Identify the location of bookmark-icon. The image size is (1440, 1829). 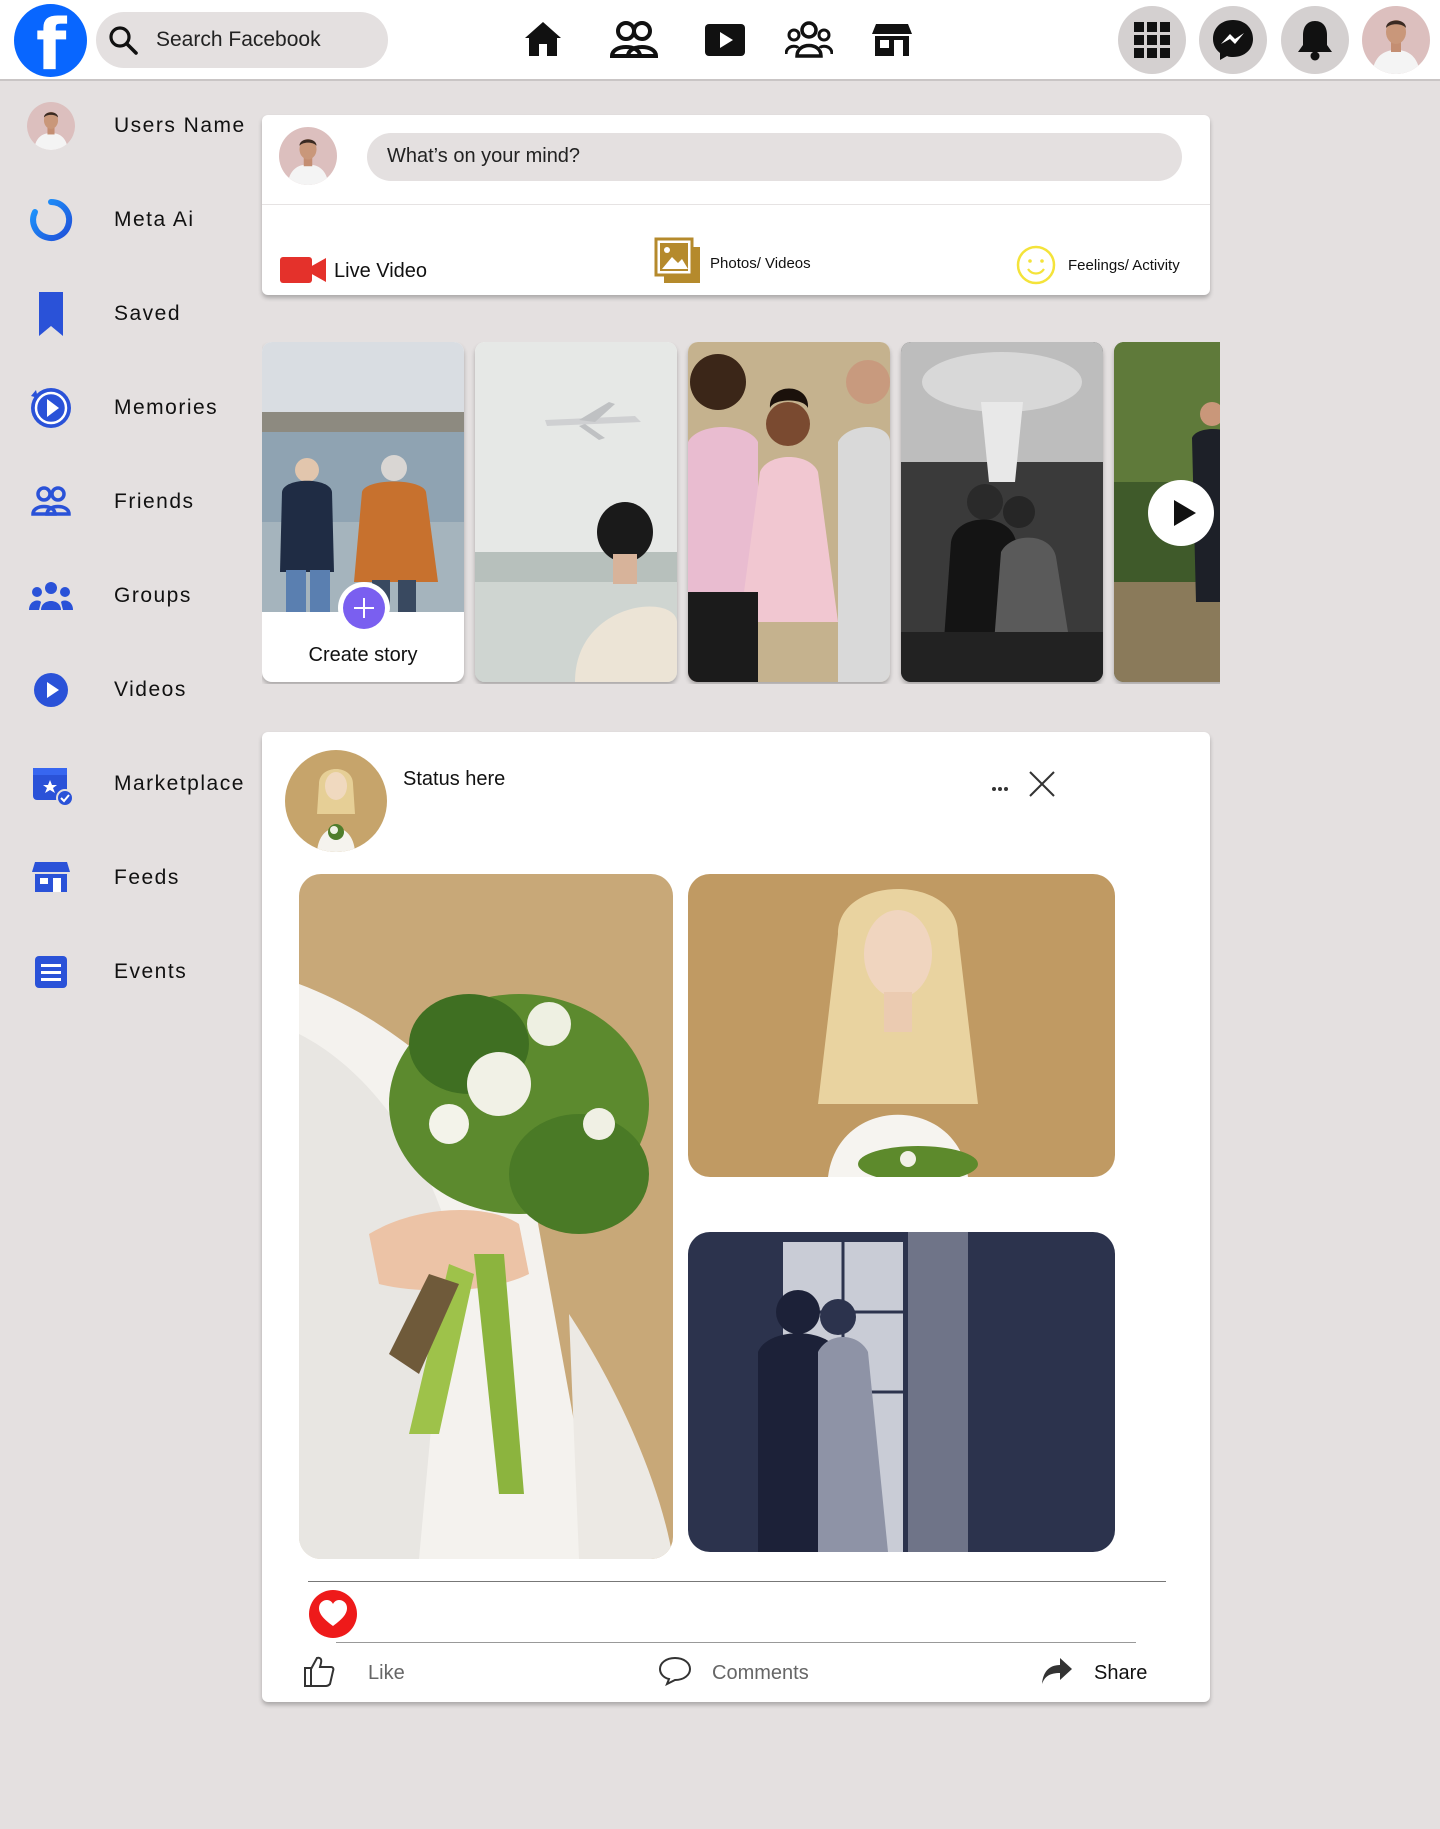
(51, 314).